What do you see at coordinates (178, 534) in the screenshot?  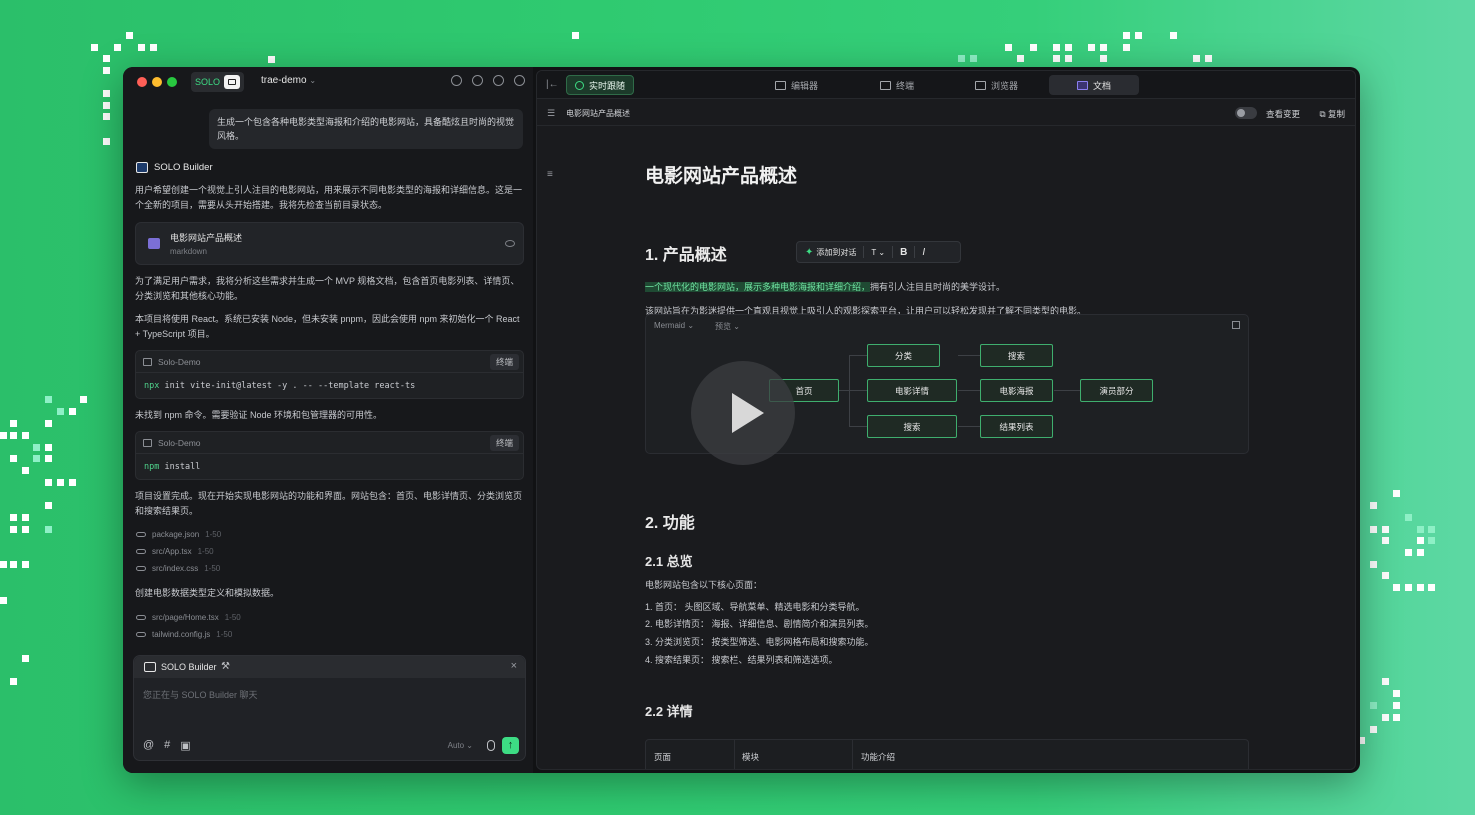 I see `file-reference: package.json 1-50` at bounding box center [178, 534].